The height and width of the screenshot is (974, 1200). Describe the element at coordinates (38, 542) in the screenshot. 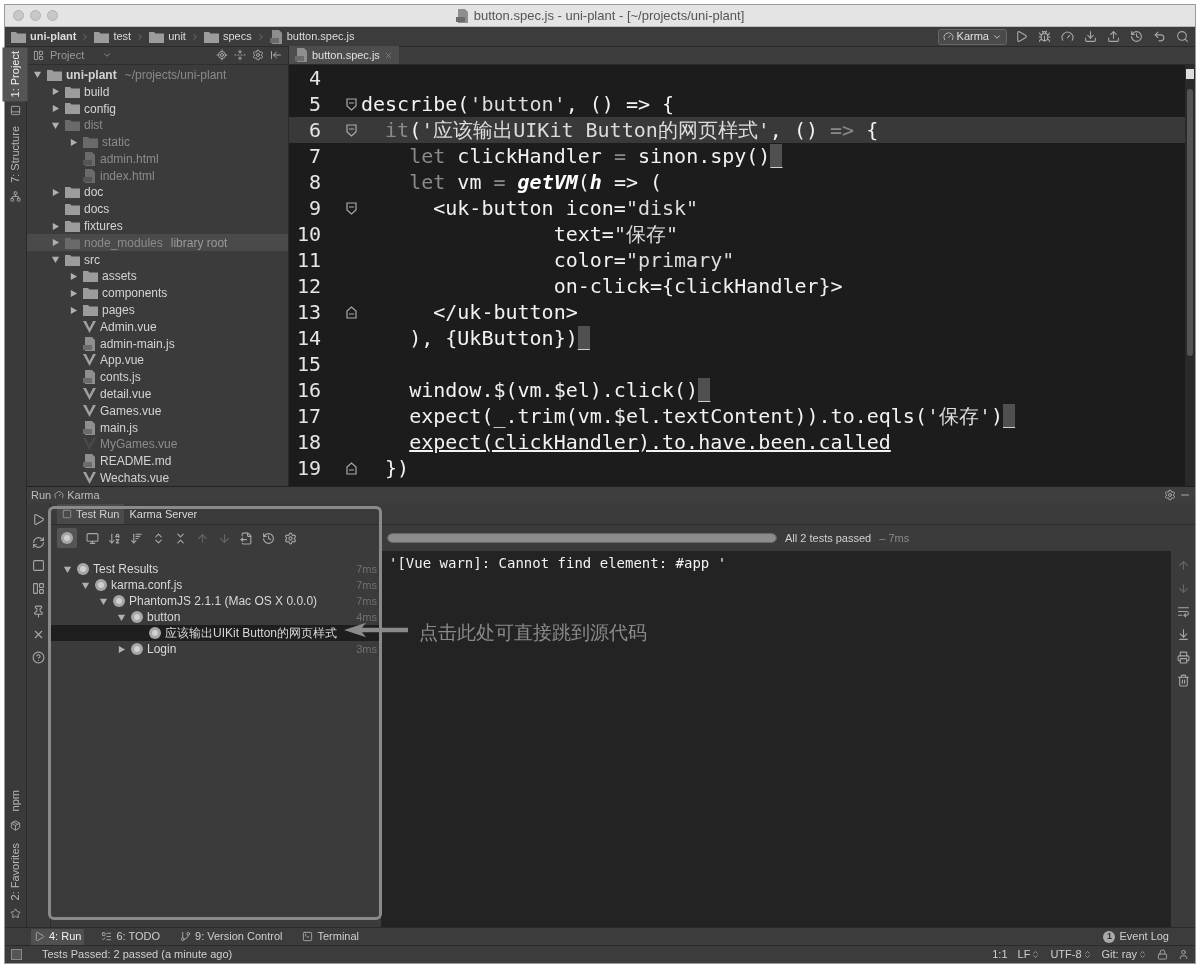

I see `toggle-auto-test-icon` at that location.